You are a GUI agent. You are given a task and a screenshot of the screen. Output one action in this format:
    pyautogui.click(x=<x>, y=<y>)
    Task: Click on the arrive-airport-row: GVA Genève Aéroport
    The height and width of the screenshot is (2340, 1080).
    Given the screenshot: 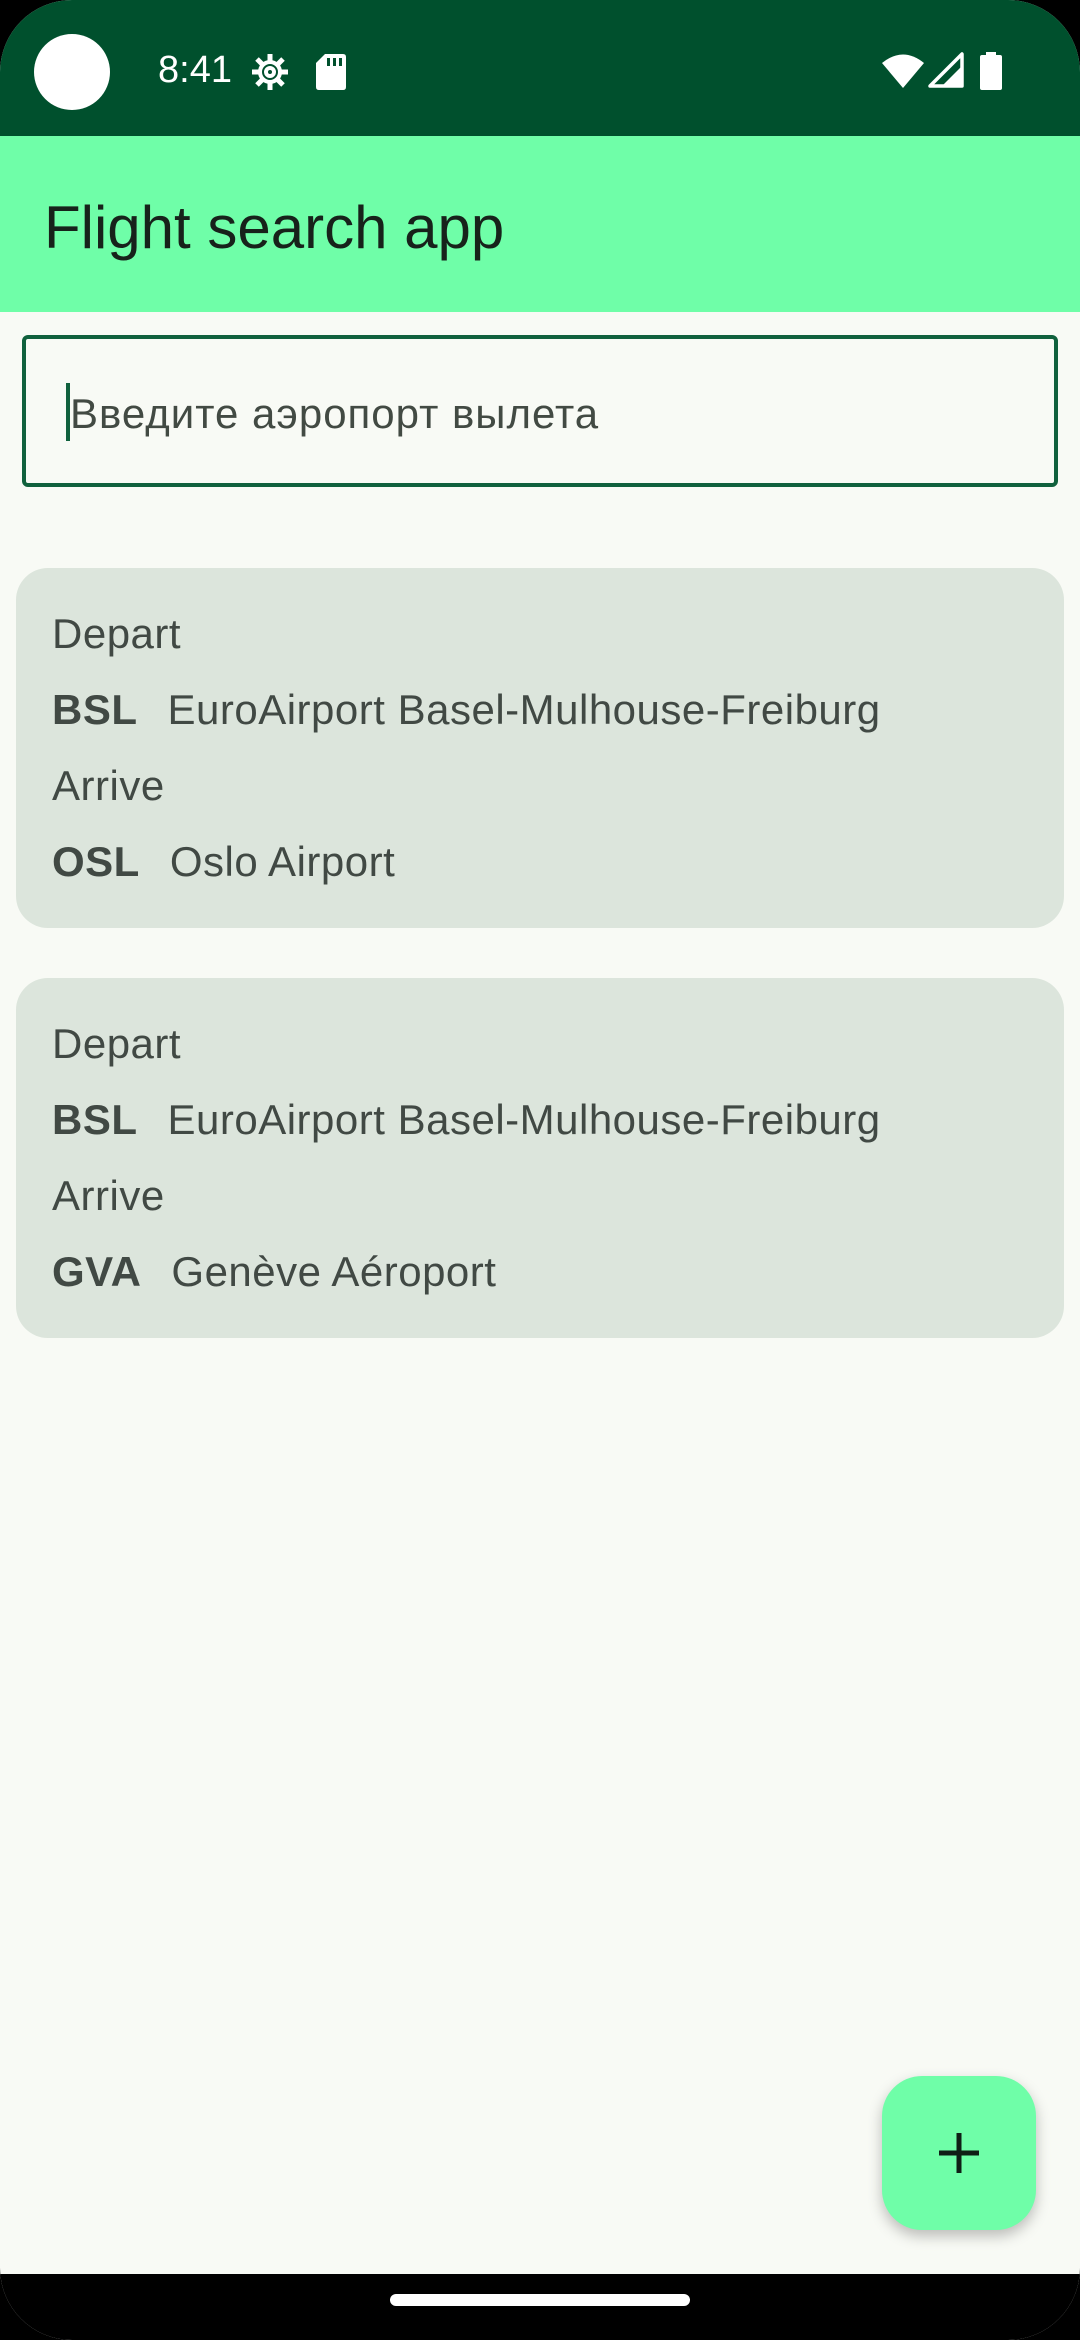 What is the action you would take?
    pyautogui.click(x=274, y=1272)
    